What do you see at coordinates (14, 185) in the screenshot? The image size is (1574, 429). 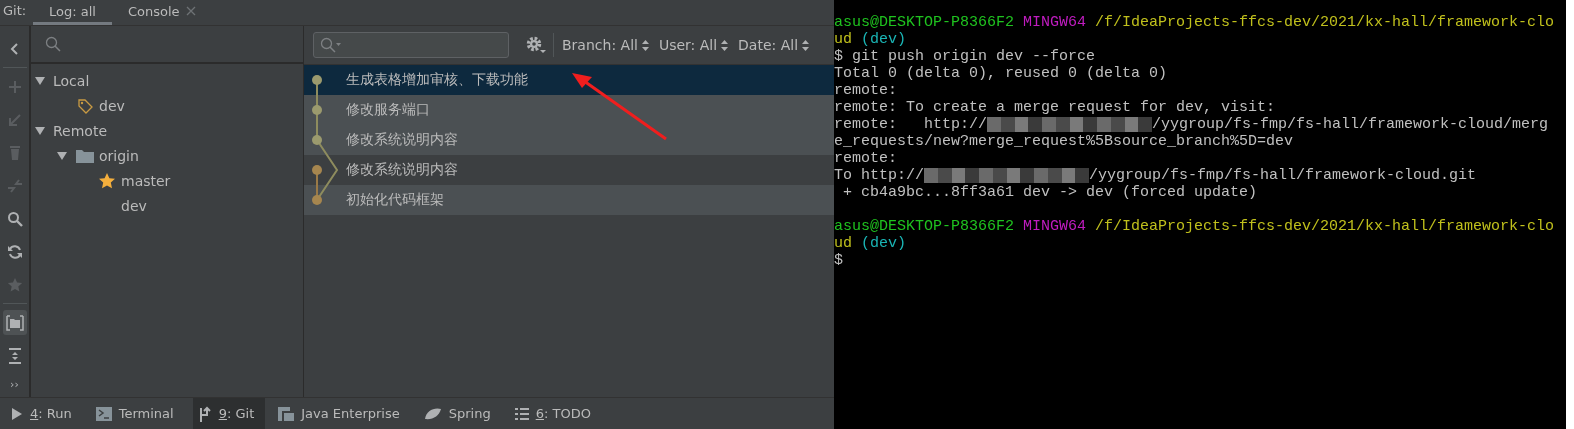 I see `arrows-icon` at bounding box center [14, 185].